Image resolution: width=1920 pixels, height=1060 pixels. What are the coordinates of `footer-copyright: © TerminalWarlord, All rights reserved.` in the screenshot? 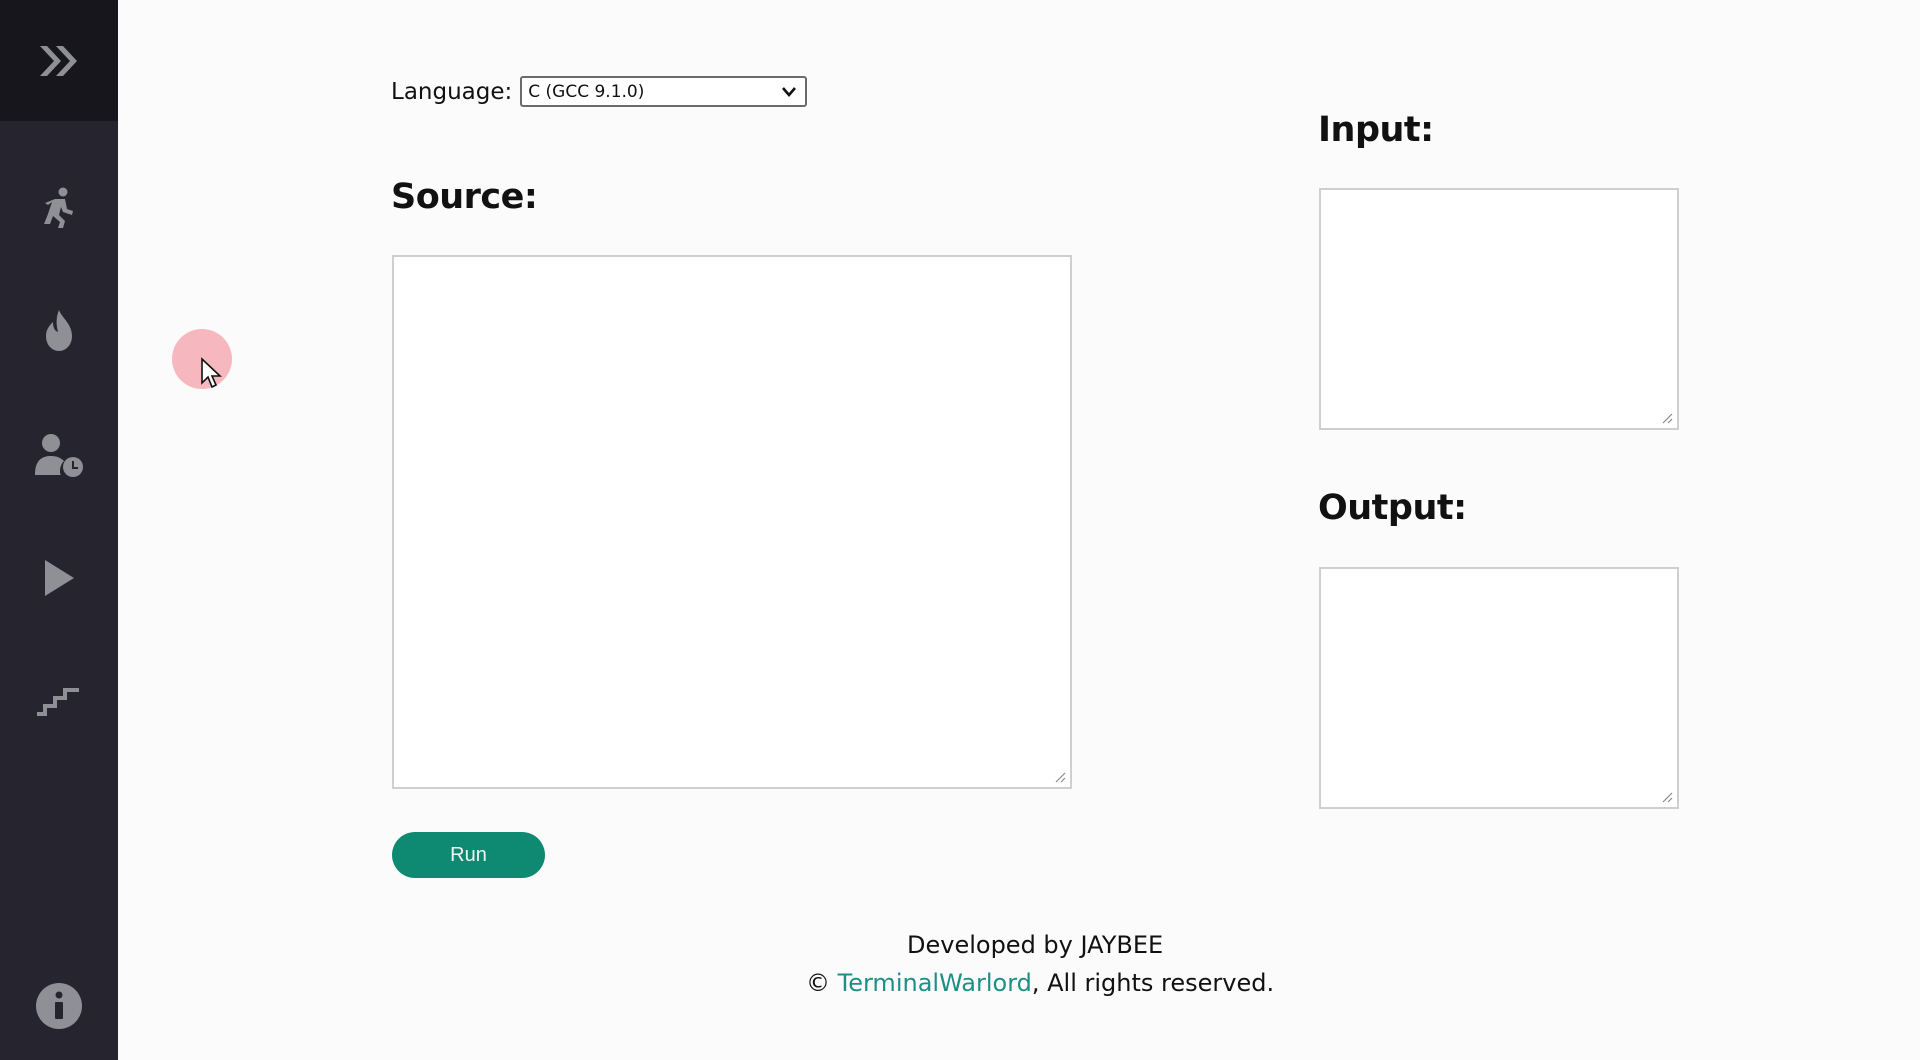 It's located at (1040, 983).